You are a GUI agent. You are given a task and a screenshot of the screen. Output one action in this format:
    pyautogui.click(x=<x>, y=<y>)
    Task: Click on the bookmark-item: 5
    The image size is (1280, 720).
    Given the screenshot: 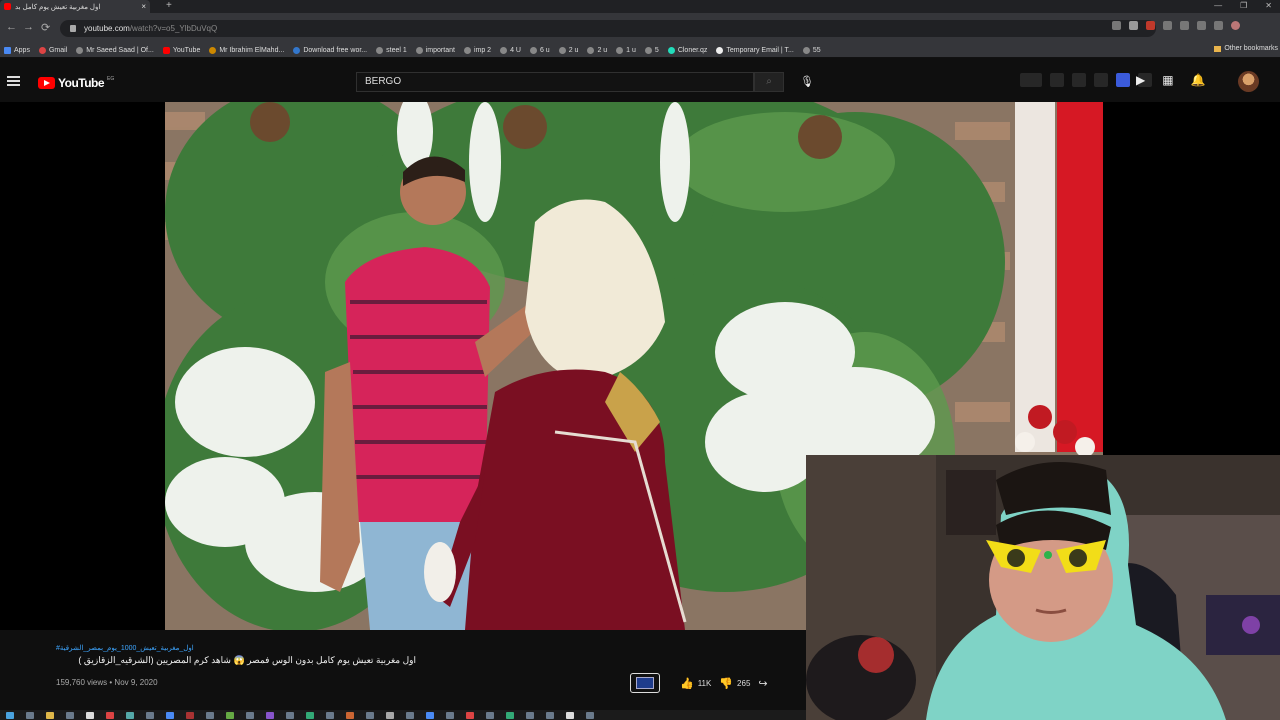 What is the action you would take?
    pyautogui.click(x=651, y=50)
    